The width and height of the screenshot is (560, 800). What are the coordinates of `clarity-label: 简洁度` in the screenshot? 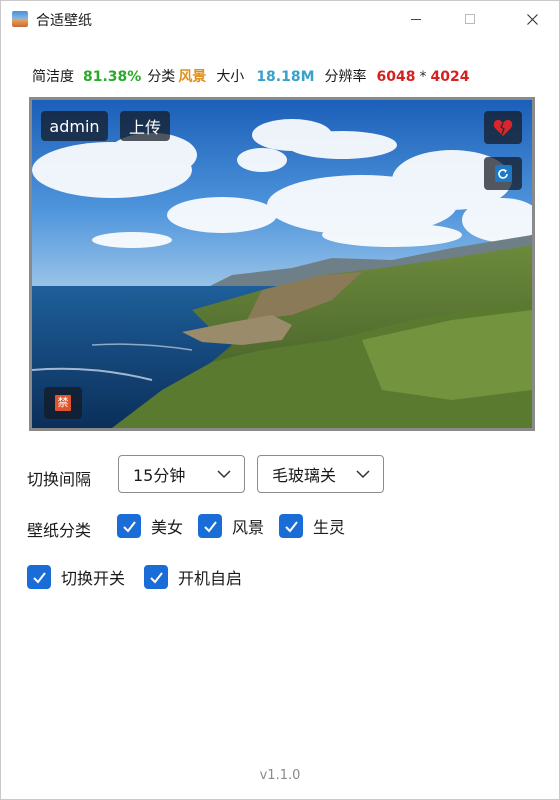 It's located at (53, 77).